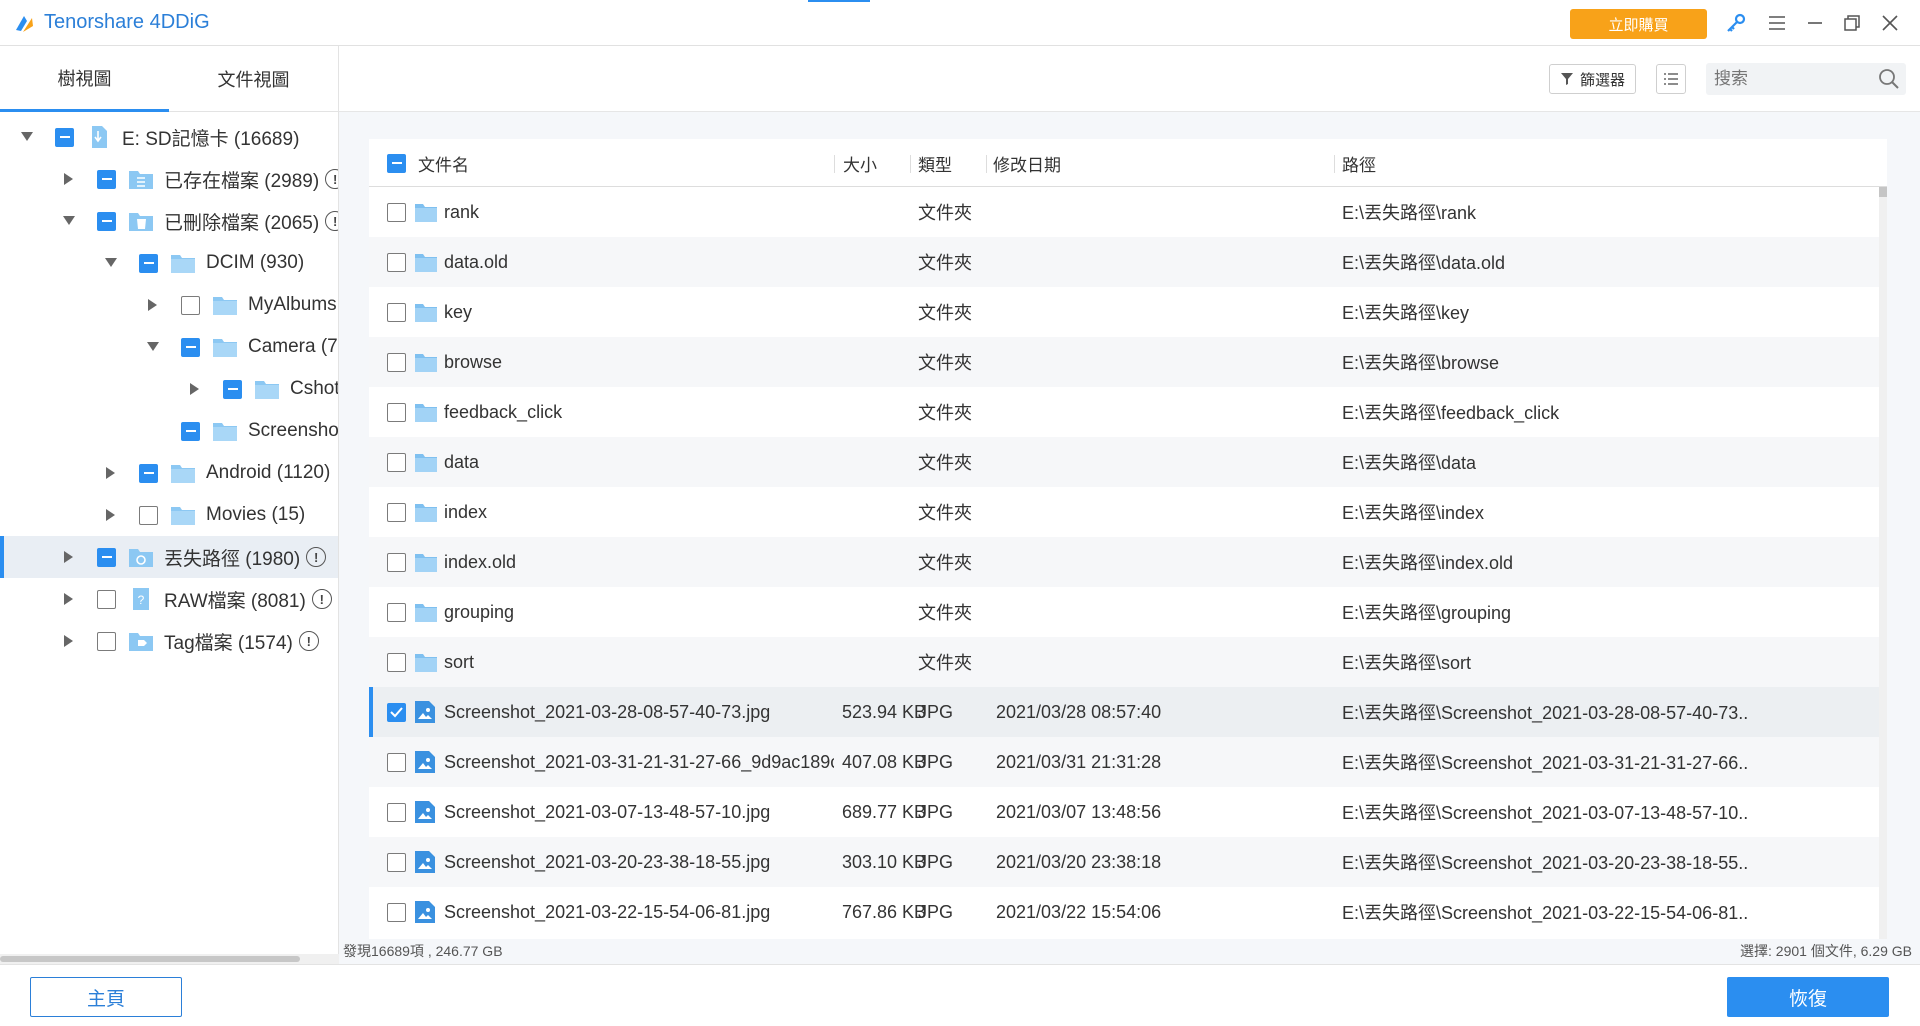  Describe the element at coordinates (1124, 562) in the screenshot. I see `table-row: index.old 文件夾 E:\丟失路徑\index.old` at that location.